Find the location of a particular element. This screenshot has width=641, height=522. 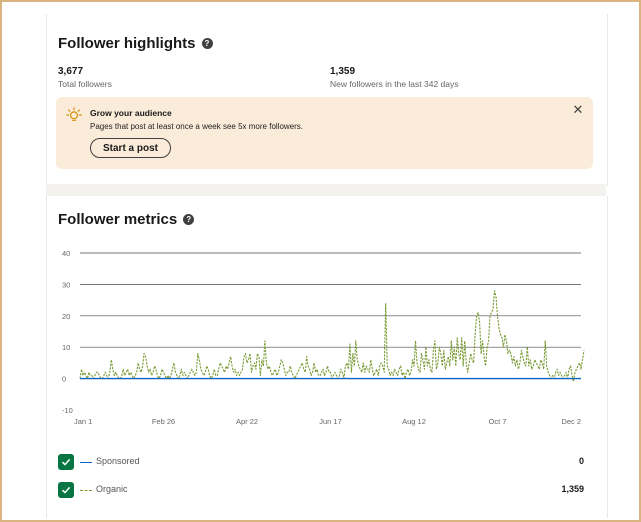

y-tick-label: 30 is located at coordinates (66, 284).